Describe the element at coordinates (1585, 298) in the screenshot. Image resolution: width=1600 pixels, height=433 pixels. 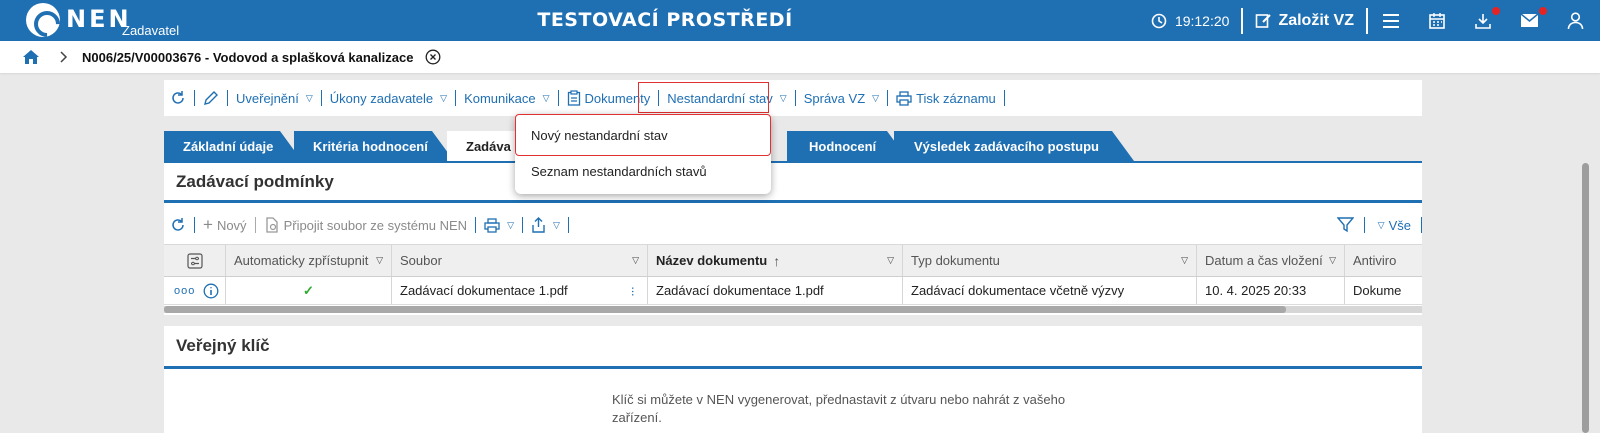
I see `vertical-scrollbar` at that location.